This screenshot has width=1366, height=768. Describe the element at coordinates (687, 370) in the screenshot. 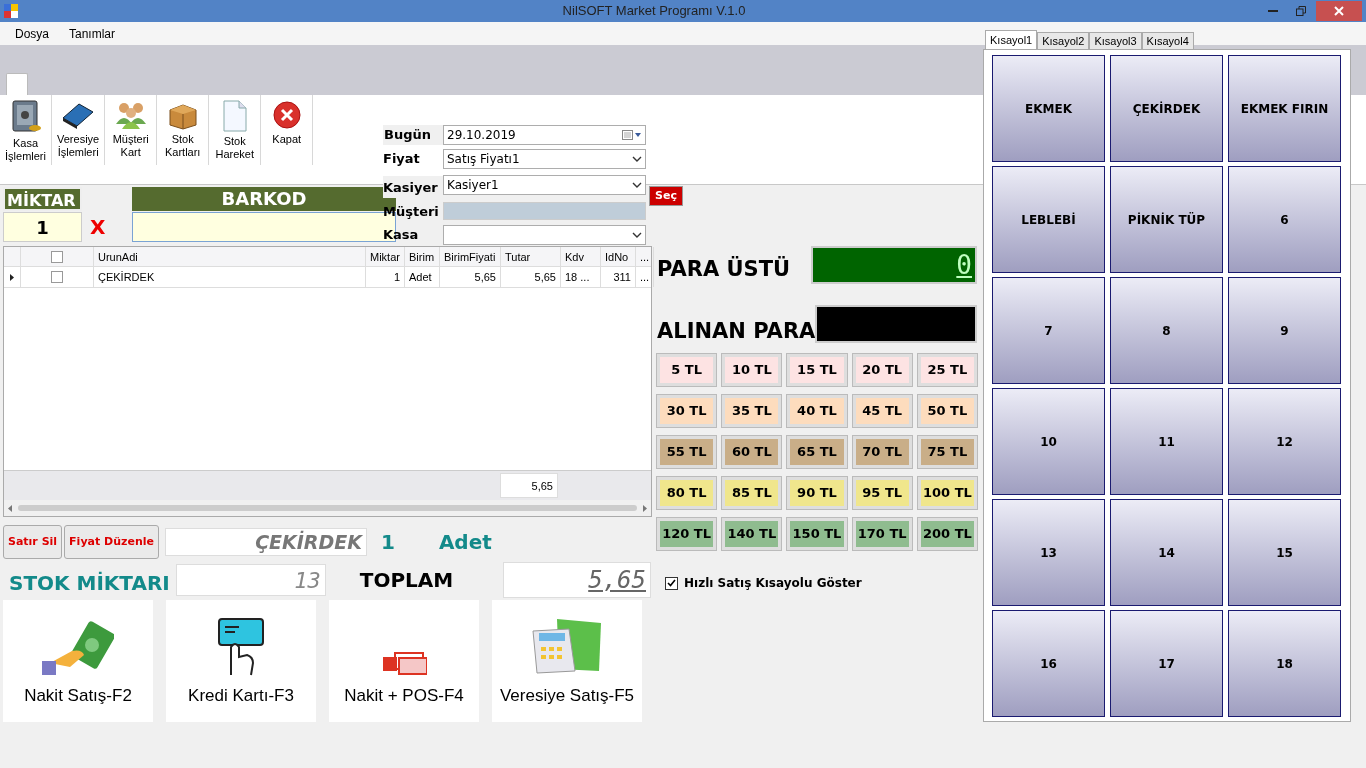

I see `money-button: 5 TL` at that location.